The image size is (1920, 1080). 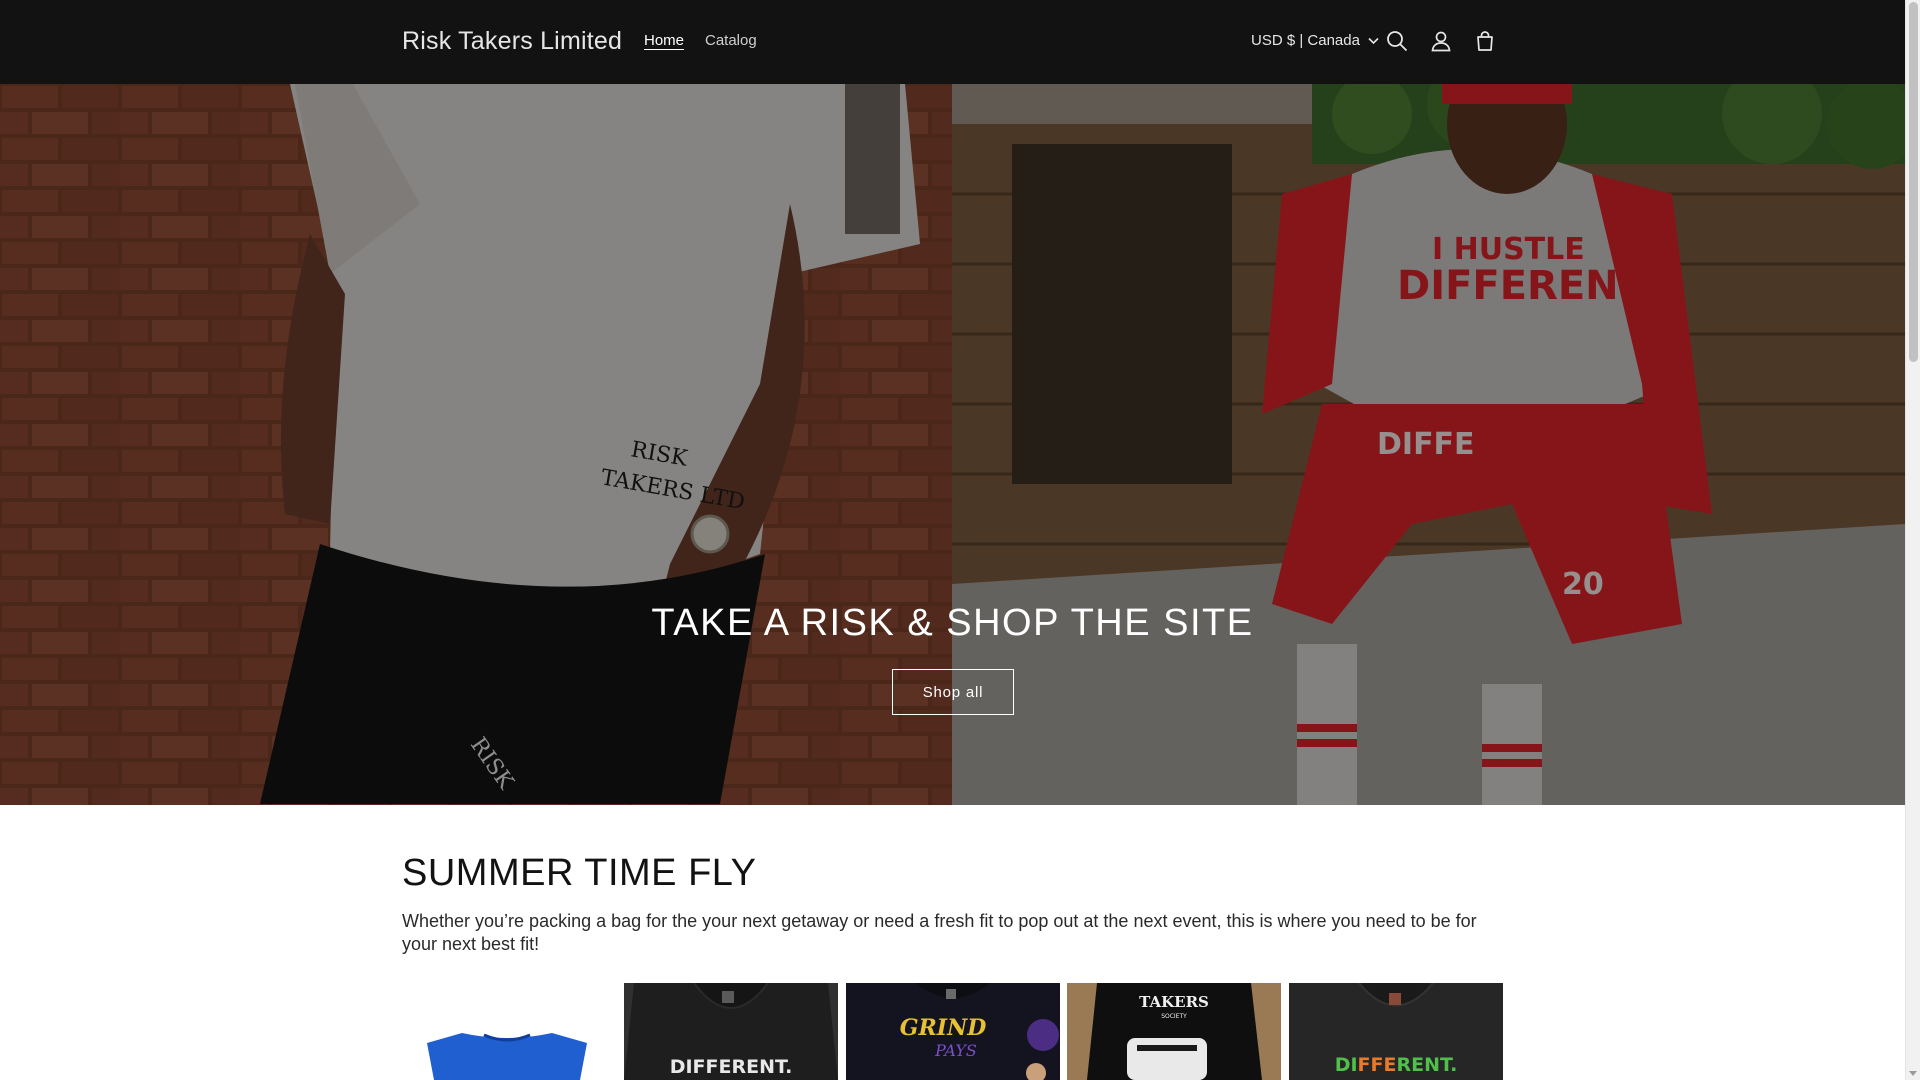 What do you see at coordinates (1373, 40) in the screenshot?
I see `chevron-down-icon` at bounding box center [1373, 40].